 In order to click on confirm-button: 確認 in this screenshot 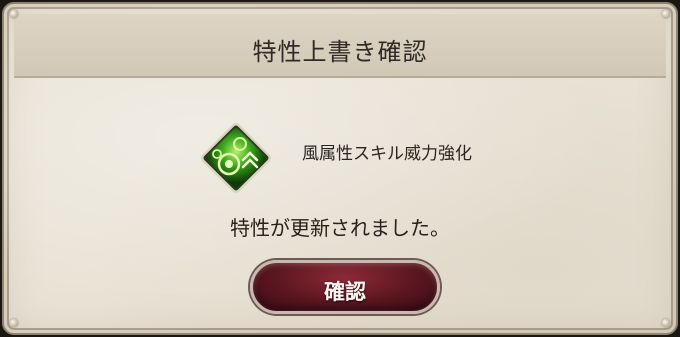, I will do `click(345, 287)`.